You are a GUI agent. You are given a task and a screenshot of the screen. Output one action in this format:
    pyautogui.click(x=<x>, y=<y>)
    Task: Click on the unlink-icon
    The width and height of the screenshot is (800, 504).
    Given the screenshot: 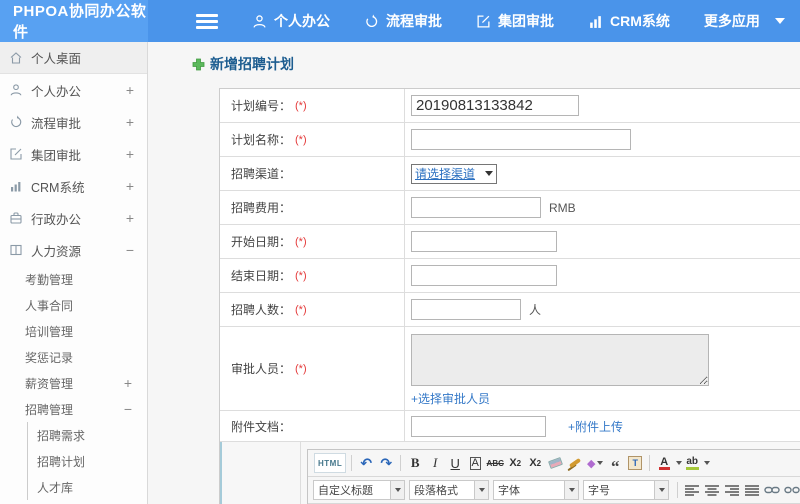 What is the action you would take?
    pyautogui.click(x=791, y=490)
    